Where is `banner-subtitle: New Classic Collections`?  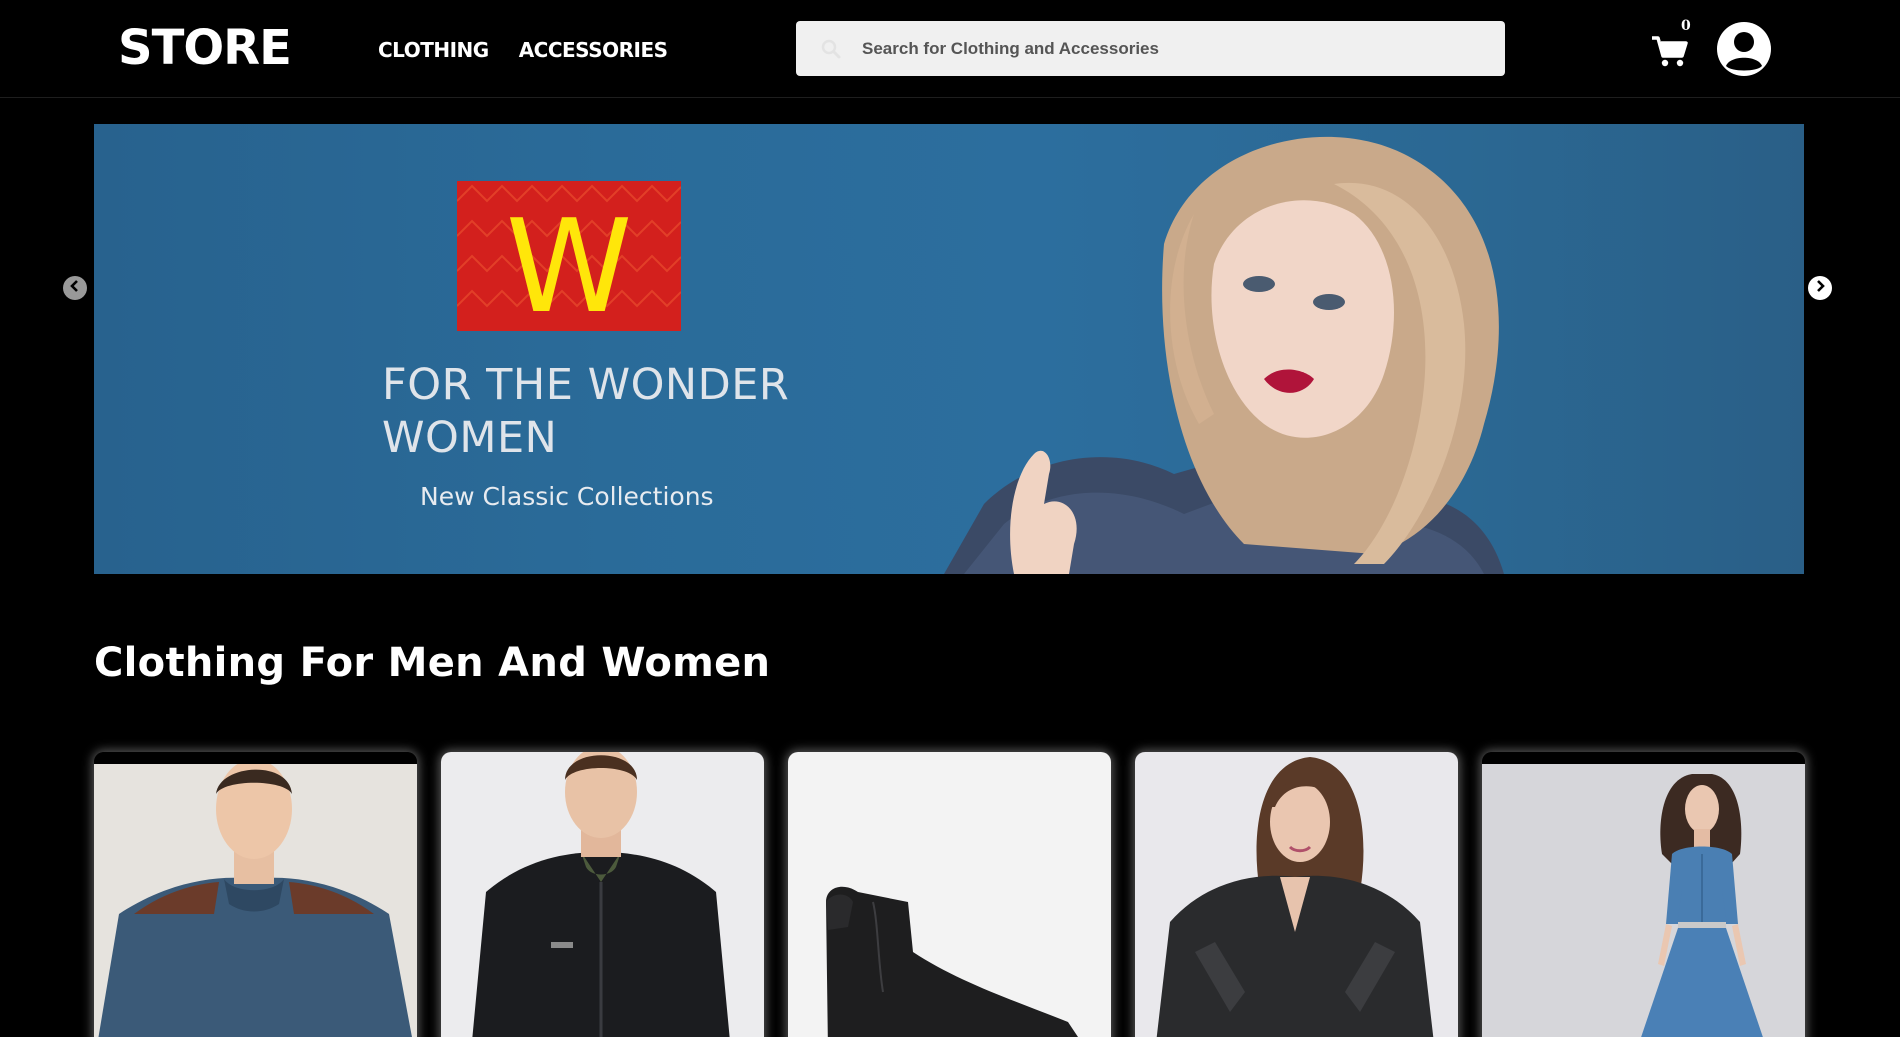
banner-subtitle: New Classic Collections is located at coordinates (567, 496).